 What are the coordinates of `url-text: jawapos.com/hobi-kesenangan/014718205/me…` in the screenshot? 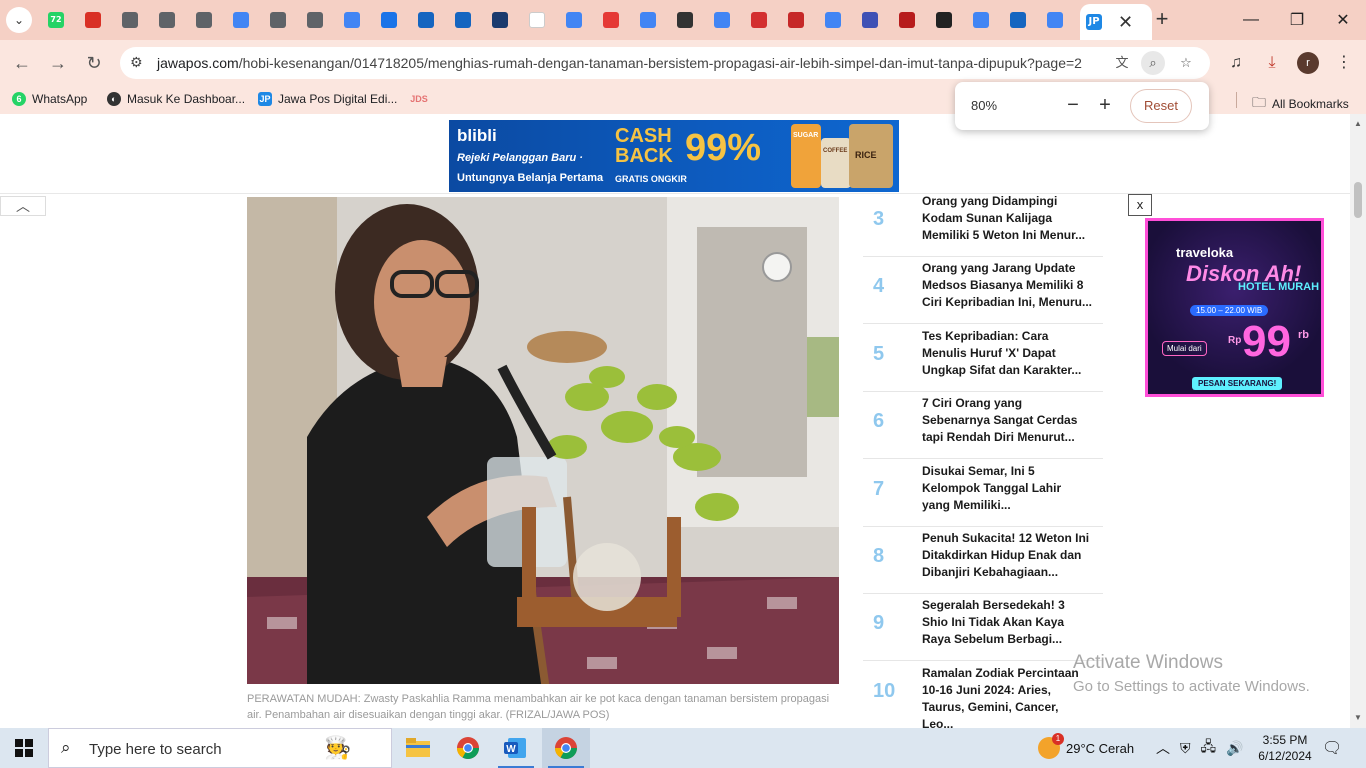 It's located at (619, 63).